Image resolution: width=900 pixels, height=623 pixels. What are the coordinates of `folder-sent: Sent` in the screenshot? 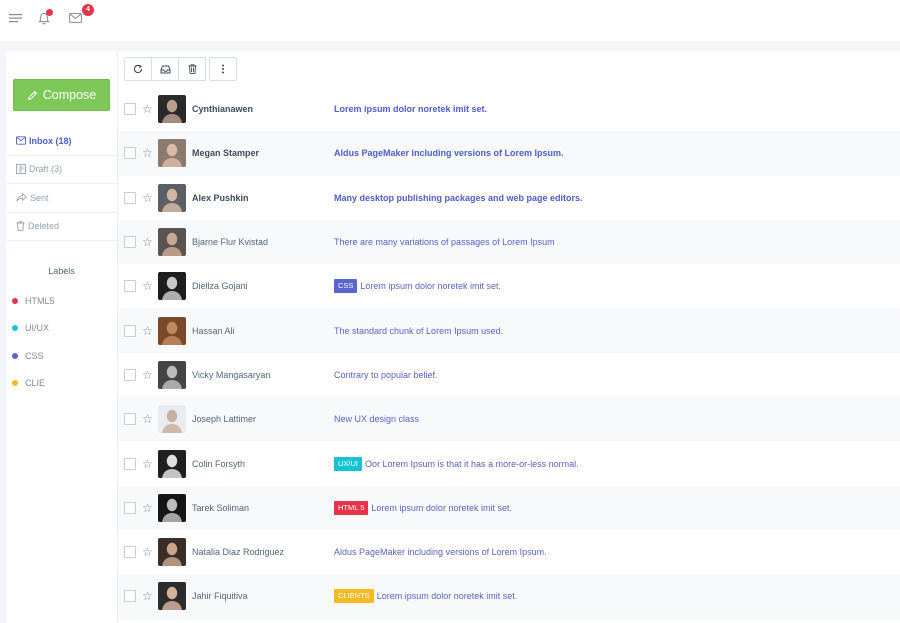 It's located at (61, 198).